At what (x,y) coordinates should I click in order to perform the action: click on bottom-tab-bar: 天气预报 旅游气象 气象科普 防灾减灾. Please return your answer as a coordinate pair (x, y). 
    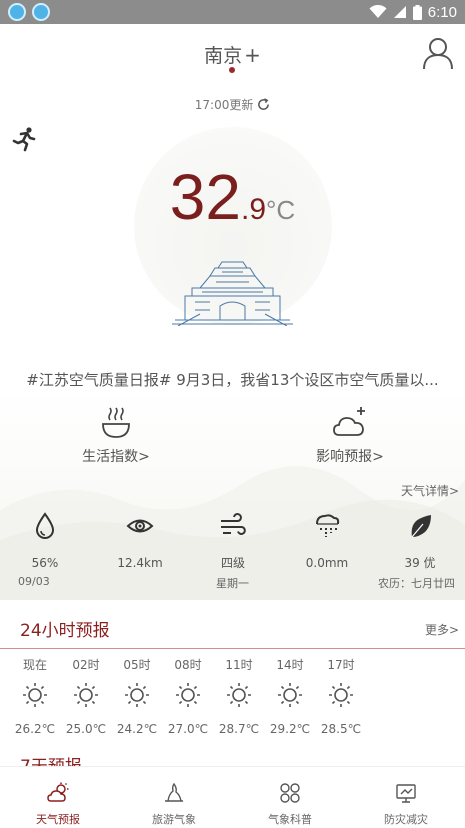
    Looking at the image, I should click on (232, 797).